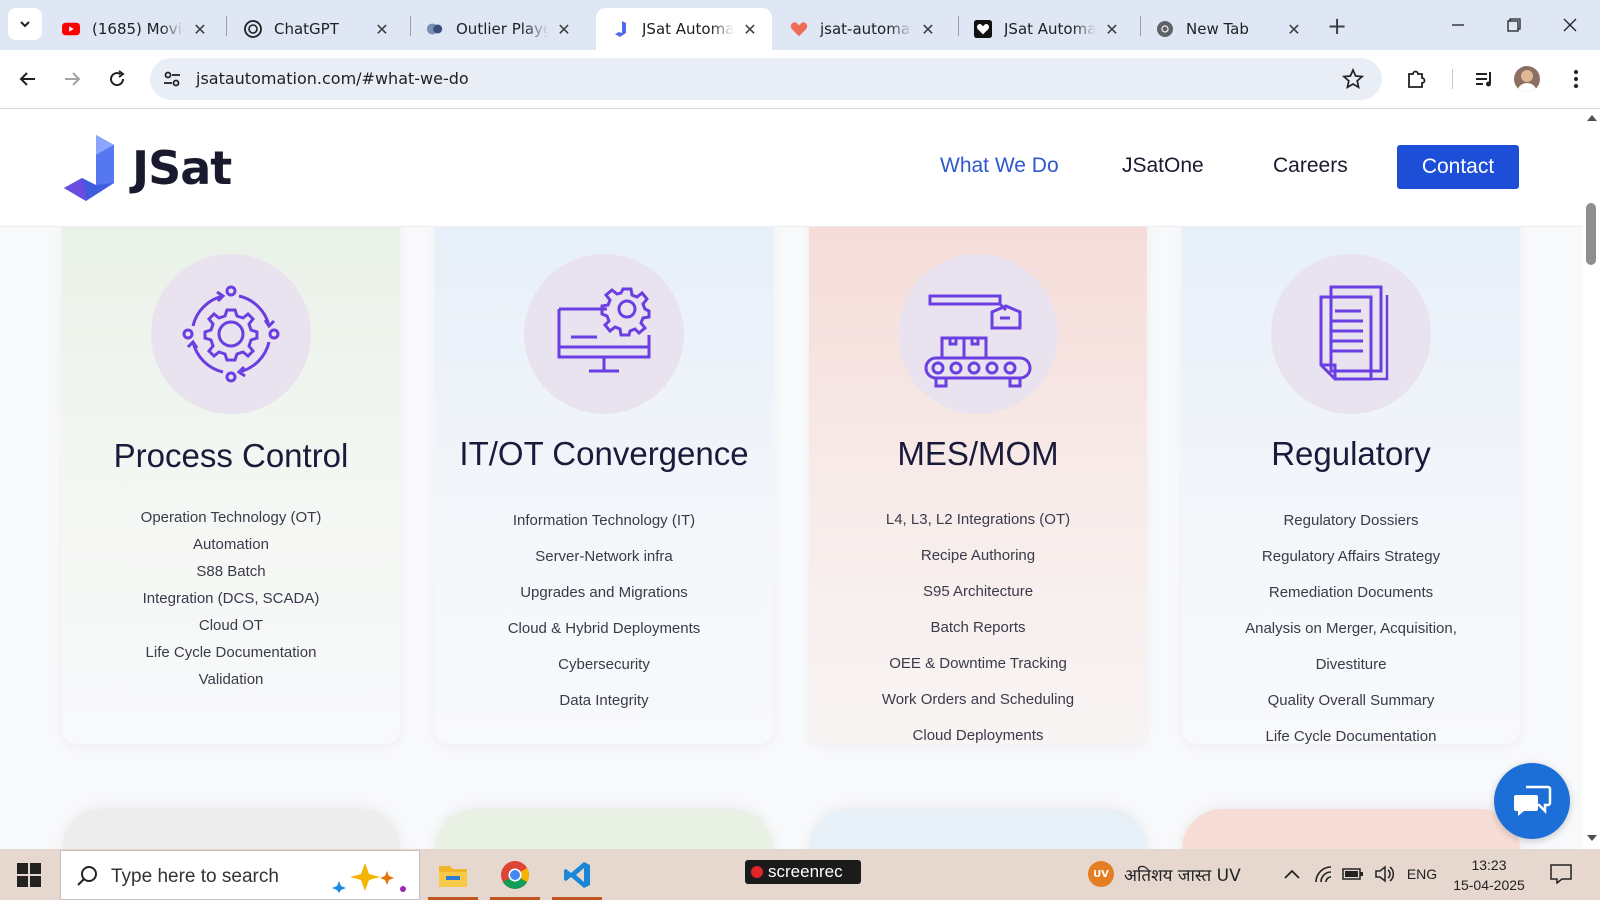 The image size is (1600, 900). I want to click on sparkle-icon, so click(369, 878).